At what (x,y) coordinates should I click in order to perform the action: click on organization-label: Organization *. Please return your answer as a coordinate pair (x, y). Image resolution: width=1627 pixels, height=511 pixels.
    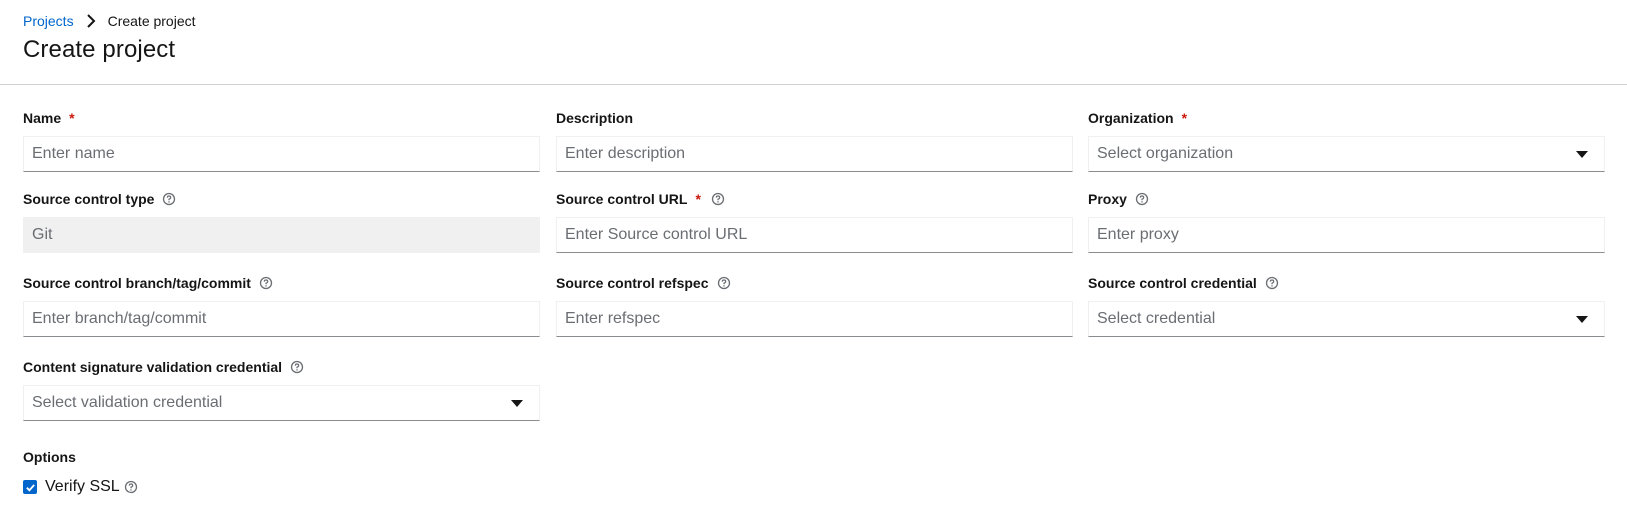
    Looking at the image, I should click on (1346, 118).